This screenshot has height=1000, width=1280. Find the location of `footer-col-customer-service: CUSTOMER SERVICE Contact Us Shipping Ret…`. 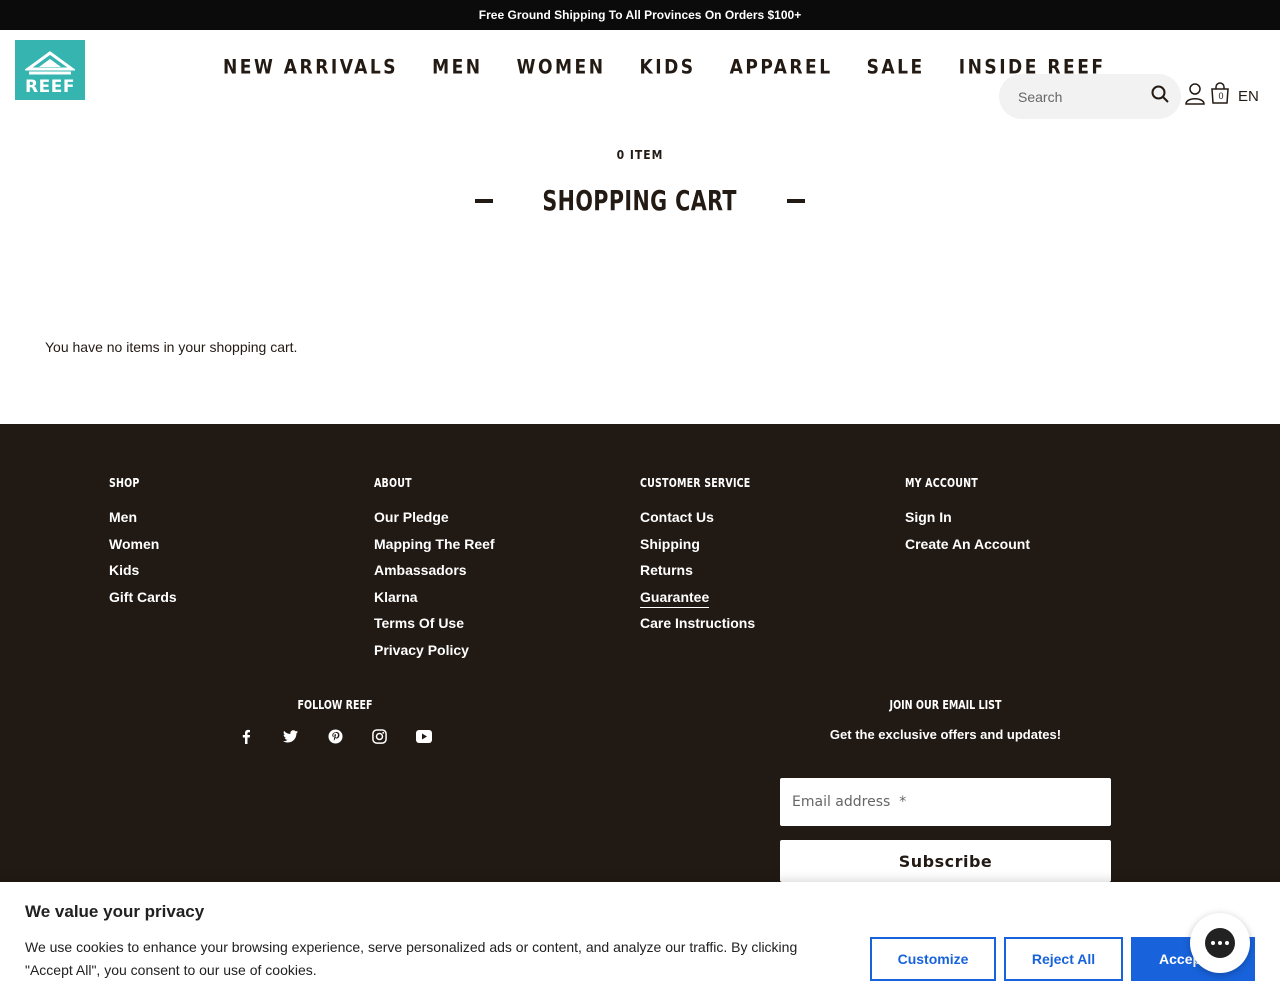

footer-col-customer-service: CUSTOMER SERVICE Contact Us Shipping Ret… is located at coordinates (703, 556).